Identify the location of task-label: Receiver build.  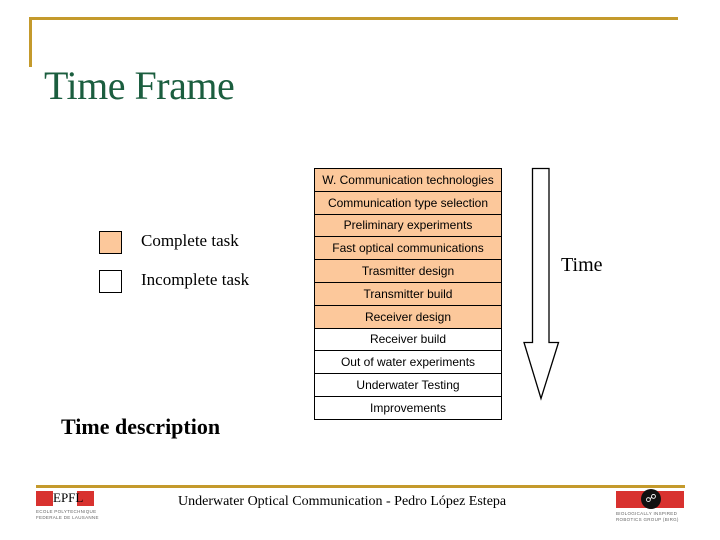
(408, 339).